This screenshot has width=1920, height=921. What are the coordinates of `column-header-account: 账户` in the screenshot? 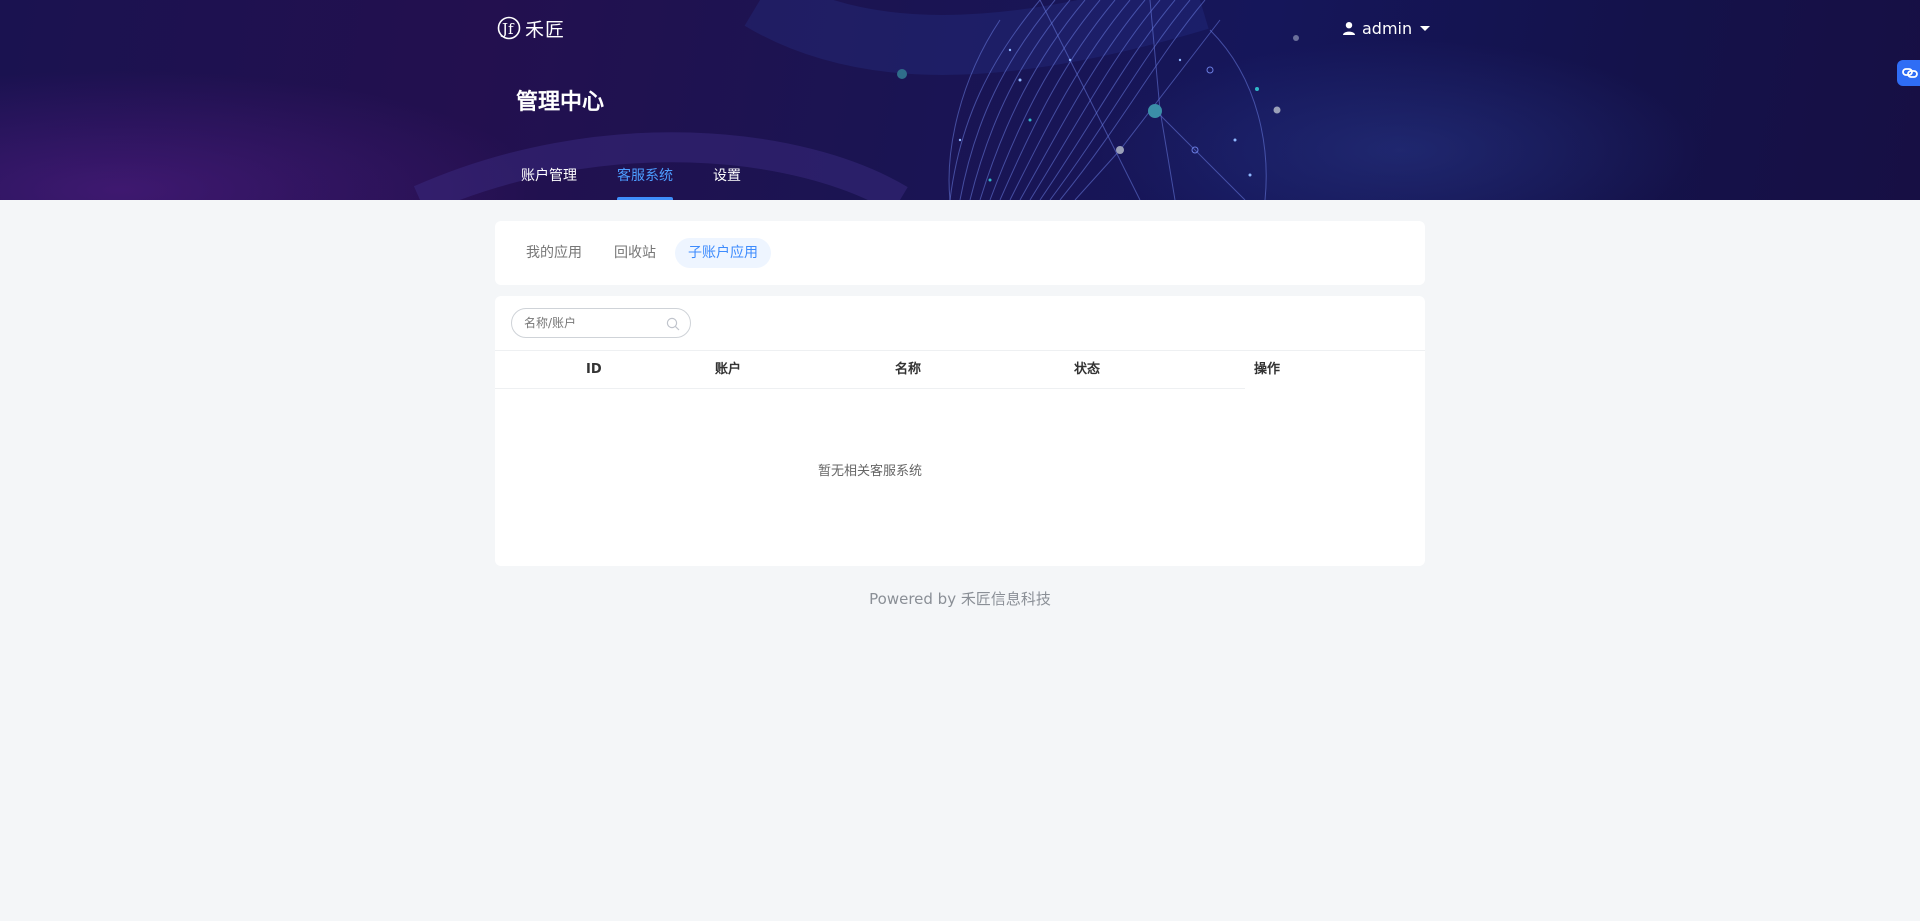 It's located at (728, 369).